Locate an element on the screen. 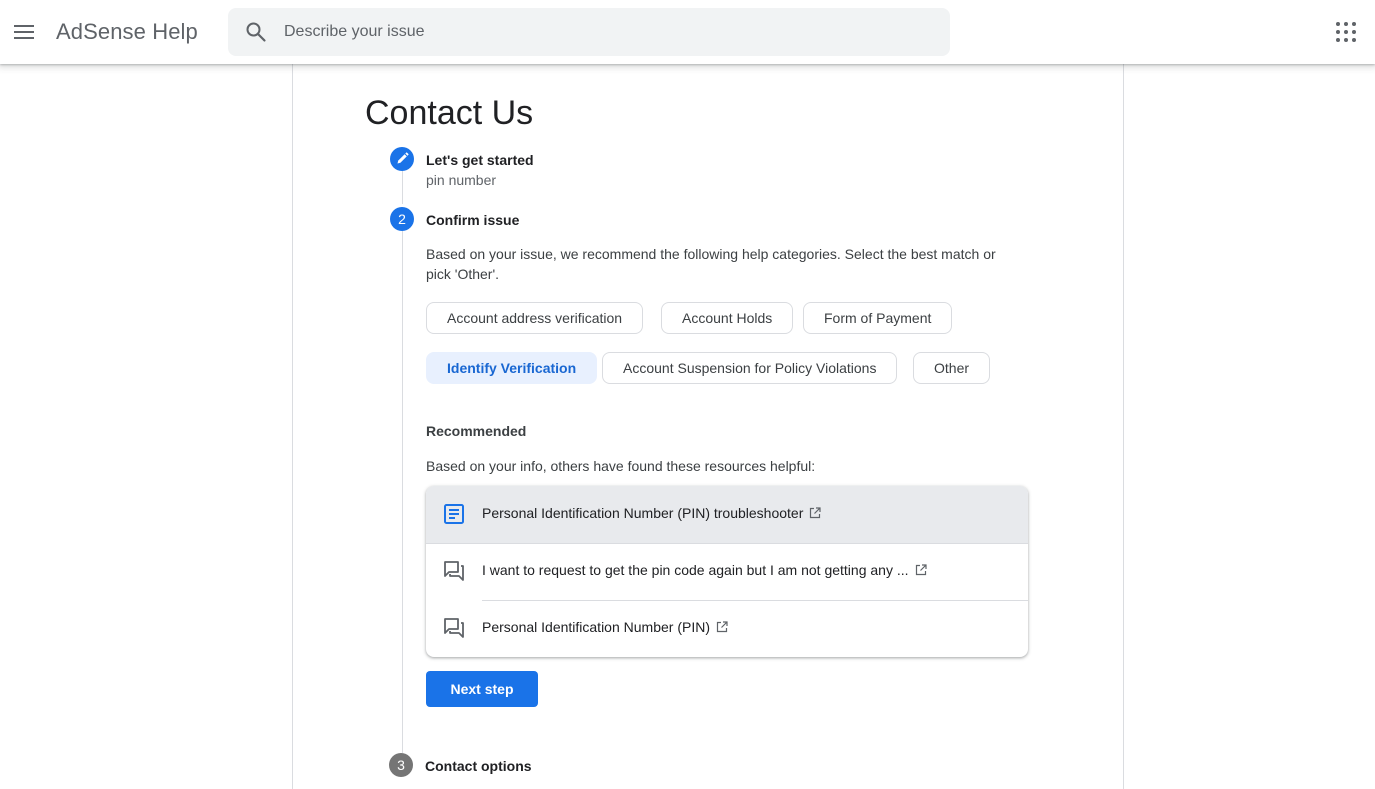  category-chip-other: Other is located at coordinates (952, 368).